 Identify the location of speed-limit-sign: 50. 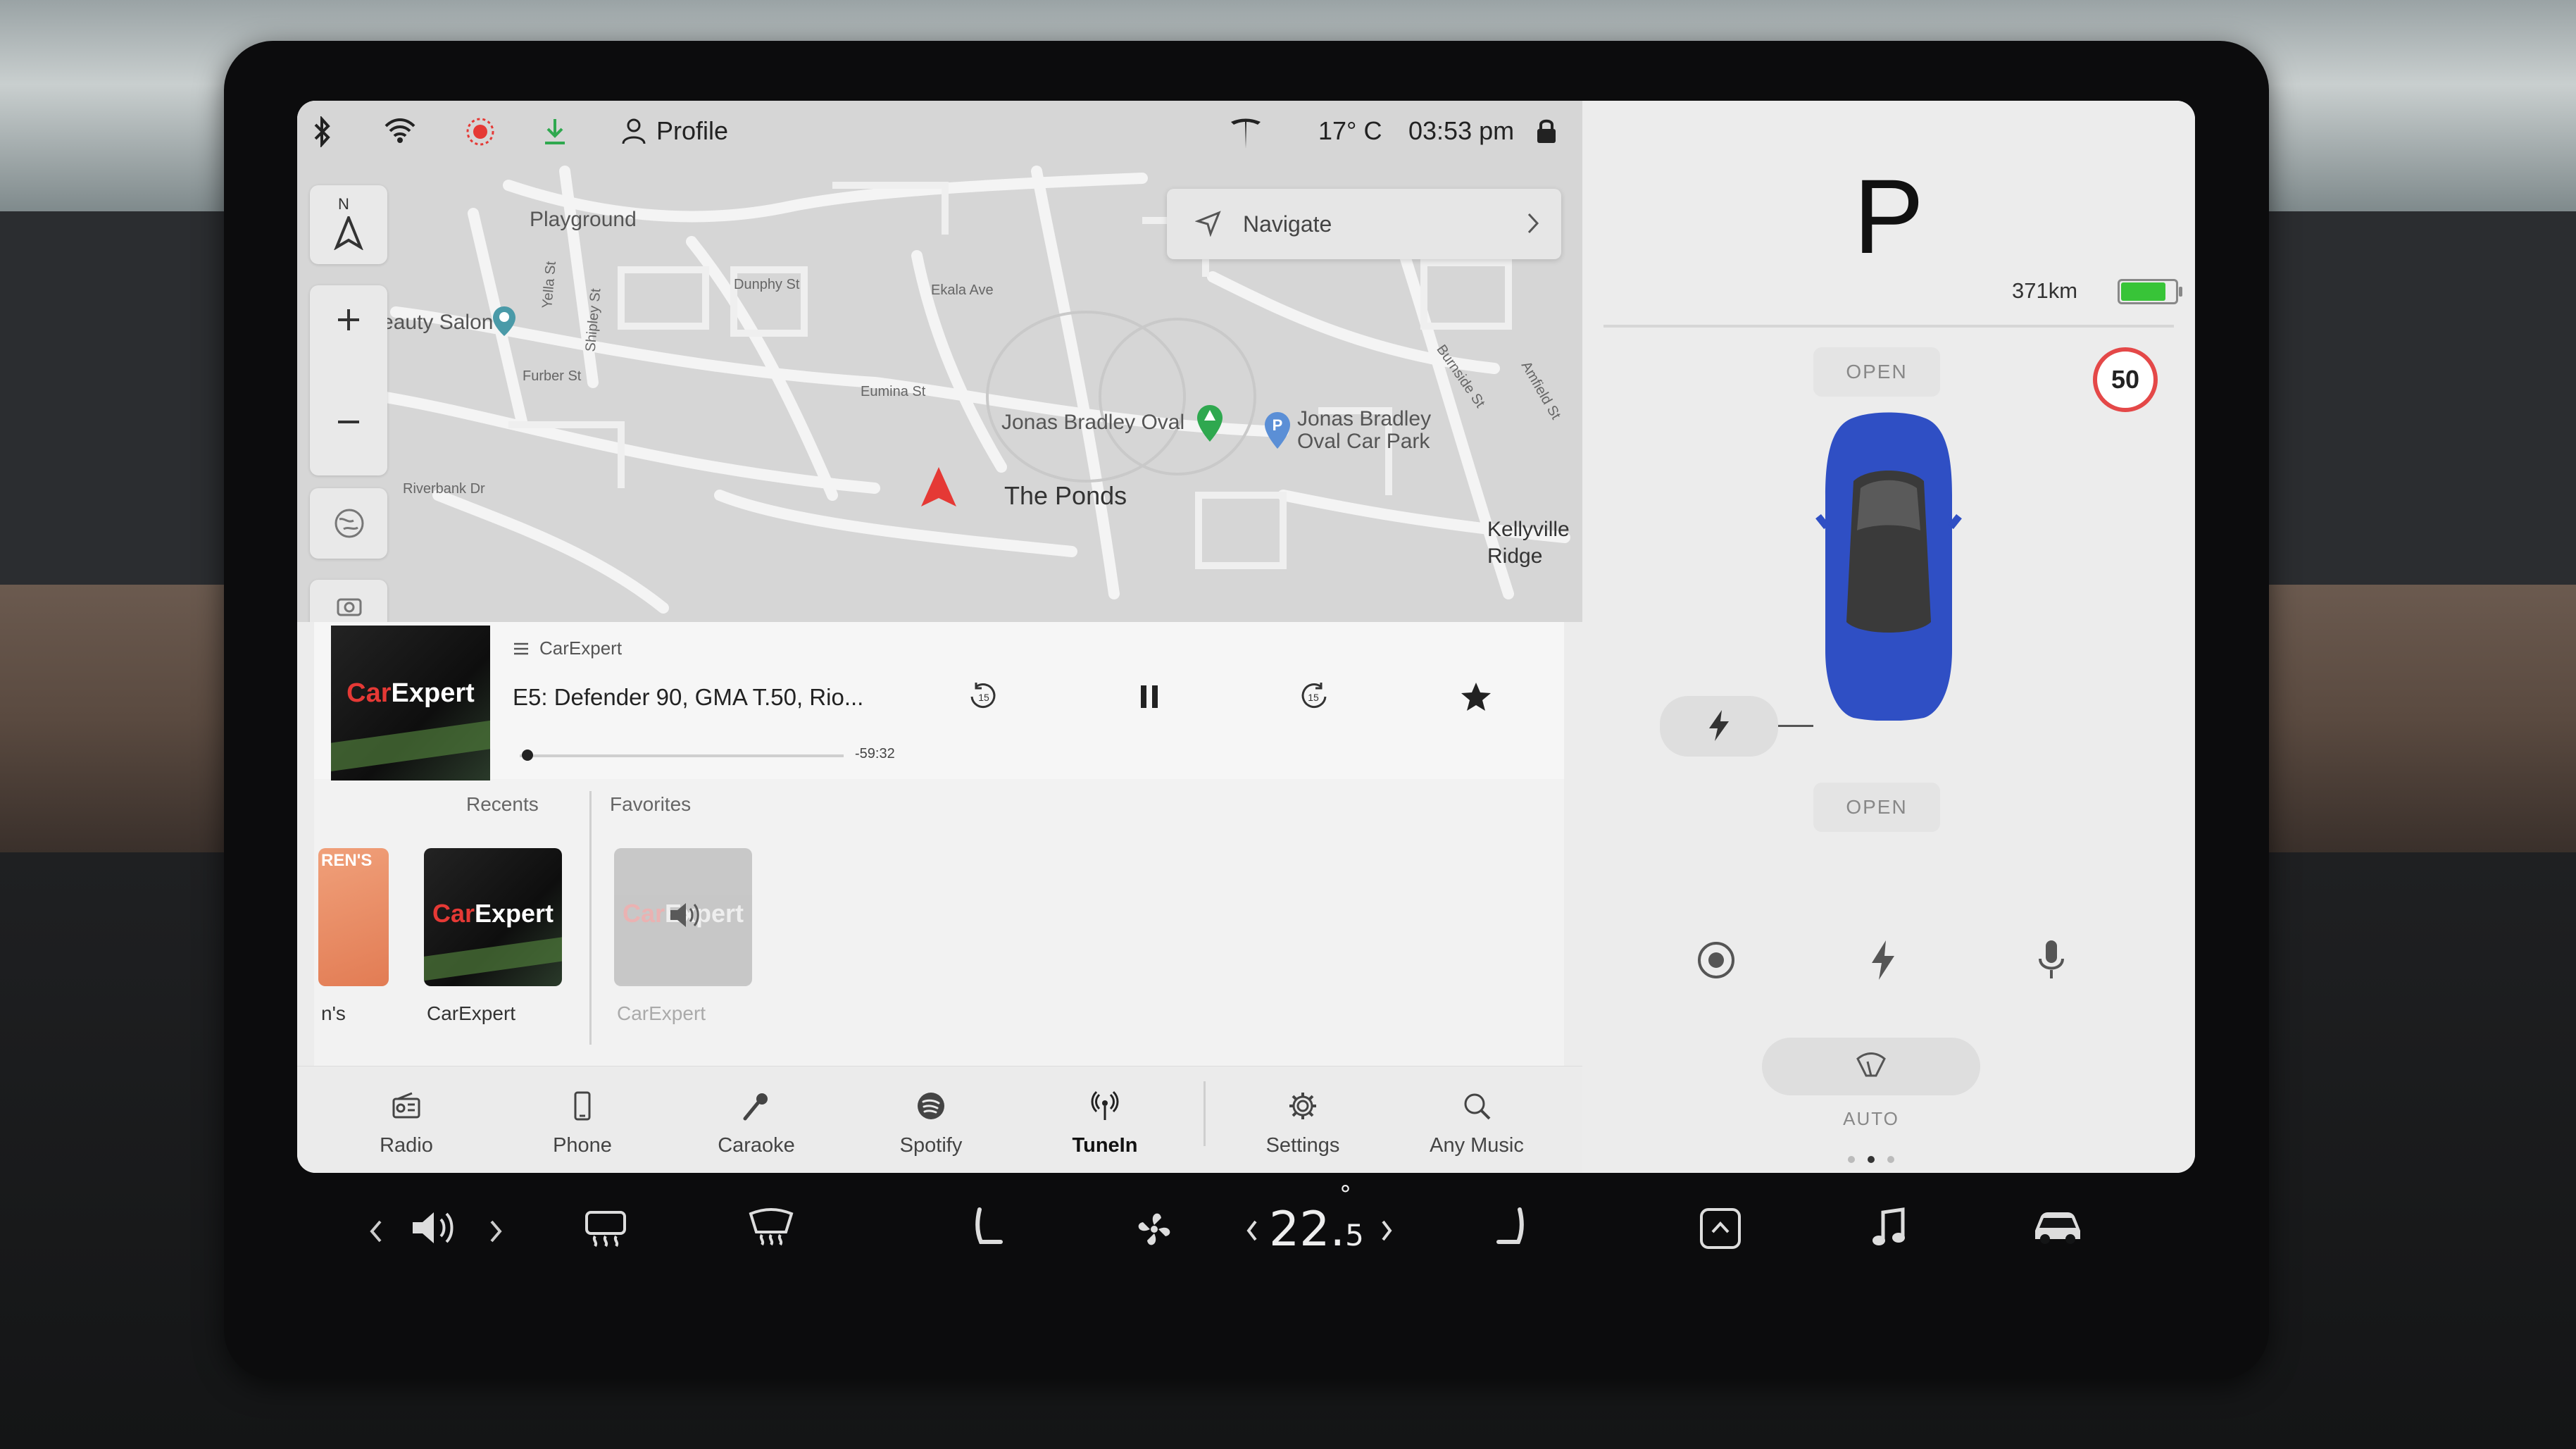
(2125, 379).